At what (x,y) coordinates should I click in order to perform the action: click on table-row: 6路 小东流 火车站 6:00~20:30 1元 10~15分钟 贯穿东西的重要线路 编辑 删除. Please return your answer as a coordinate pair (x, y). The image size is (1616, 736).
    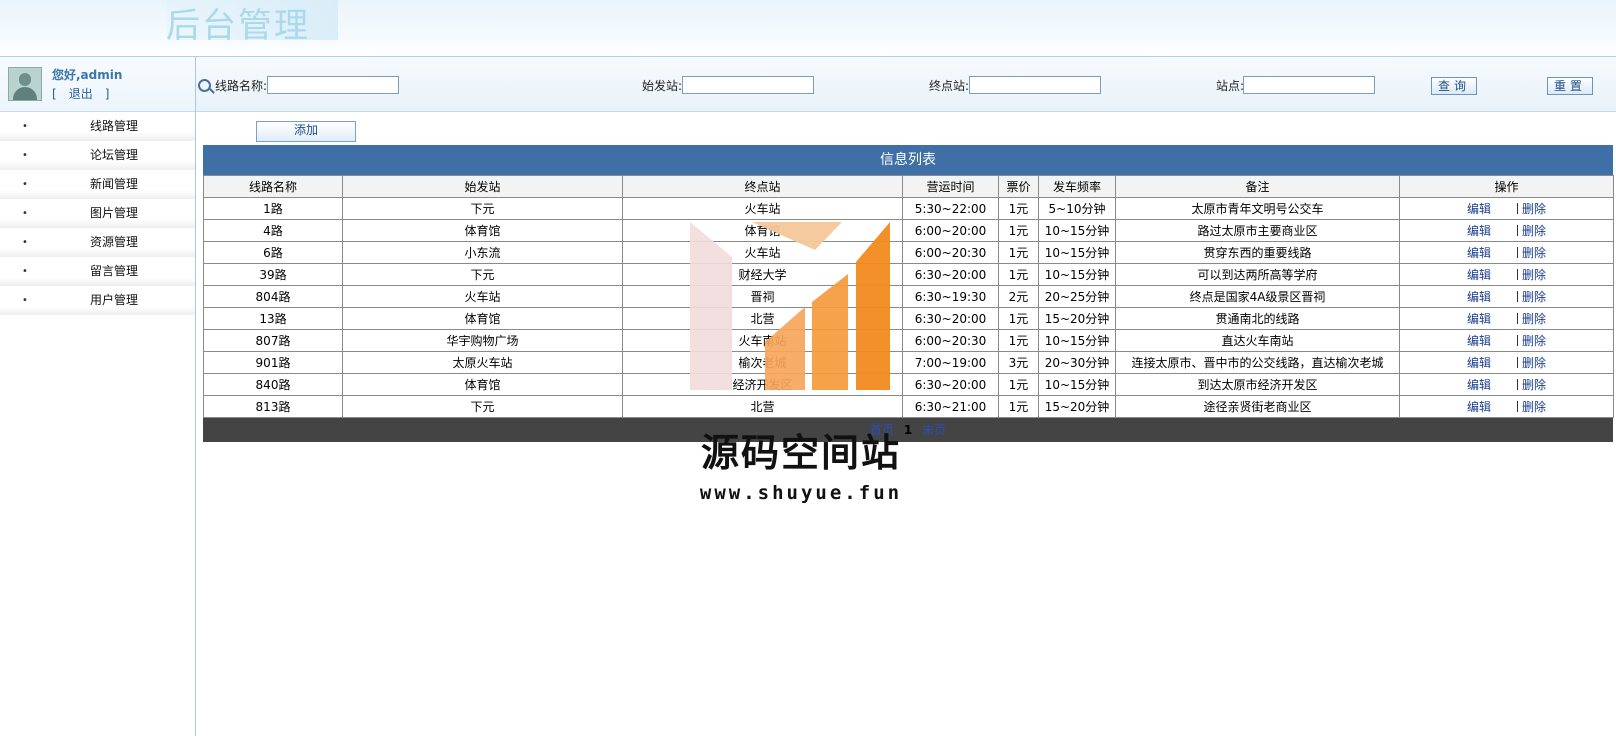
    Looking at the image, I should click on (908, 252).